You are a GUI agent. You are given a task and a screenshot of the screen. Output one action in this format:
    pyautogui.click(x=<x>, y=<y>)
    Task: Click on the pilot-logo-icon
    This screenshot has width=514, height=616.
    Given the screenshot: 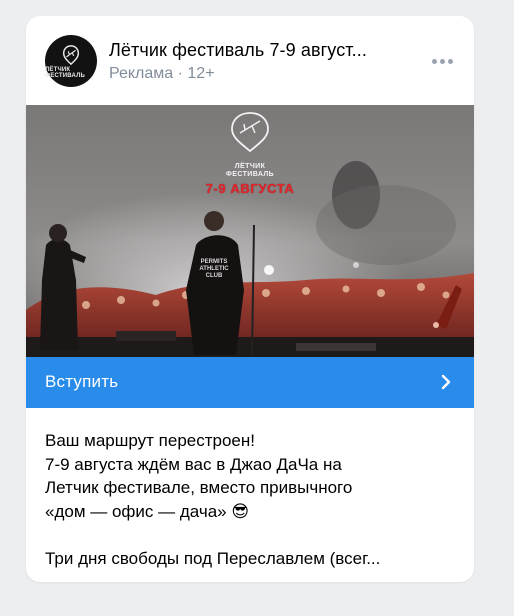 What is the action you would take?
    pyautogui.click(x=71, y=54)
    